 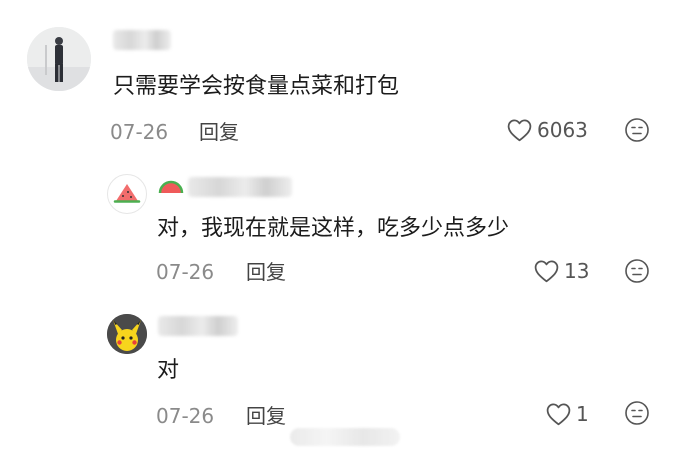 What do you see at coordinates (333, 228) in the screenshot?
I see `comment-text: 对，我现在就是这样，吃多少点多少` at bounding box center [333, 228].